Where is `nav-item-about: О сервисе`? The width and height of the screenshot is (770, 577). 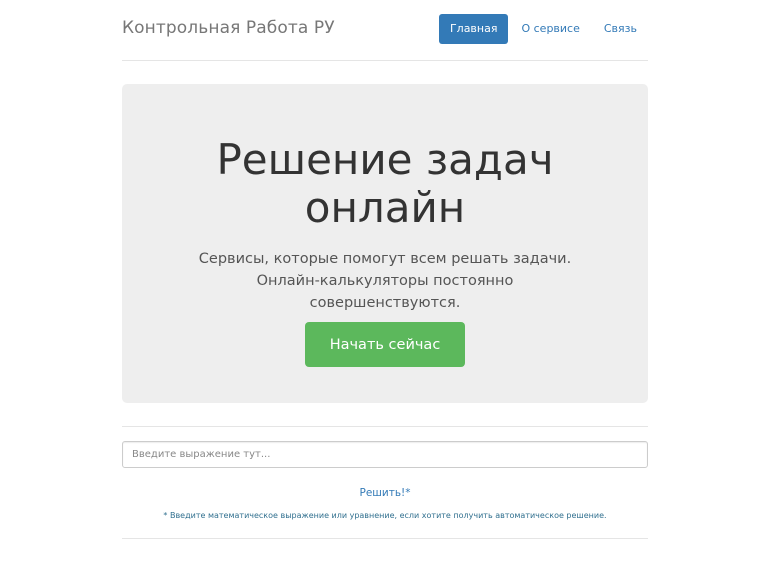 nav-item-about: О сервисе is located at coordinates (550, 29).